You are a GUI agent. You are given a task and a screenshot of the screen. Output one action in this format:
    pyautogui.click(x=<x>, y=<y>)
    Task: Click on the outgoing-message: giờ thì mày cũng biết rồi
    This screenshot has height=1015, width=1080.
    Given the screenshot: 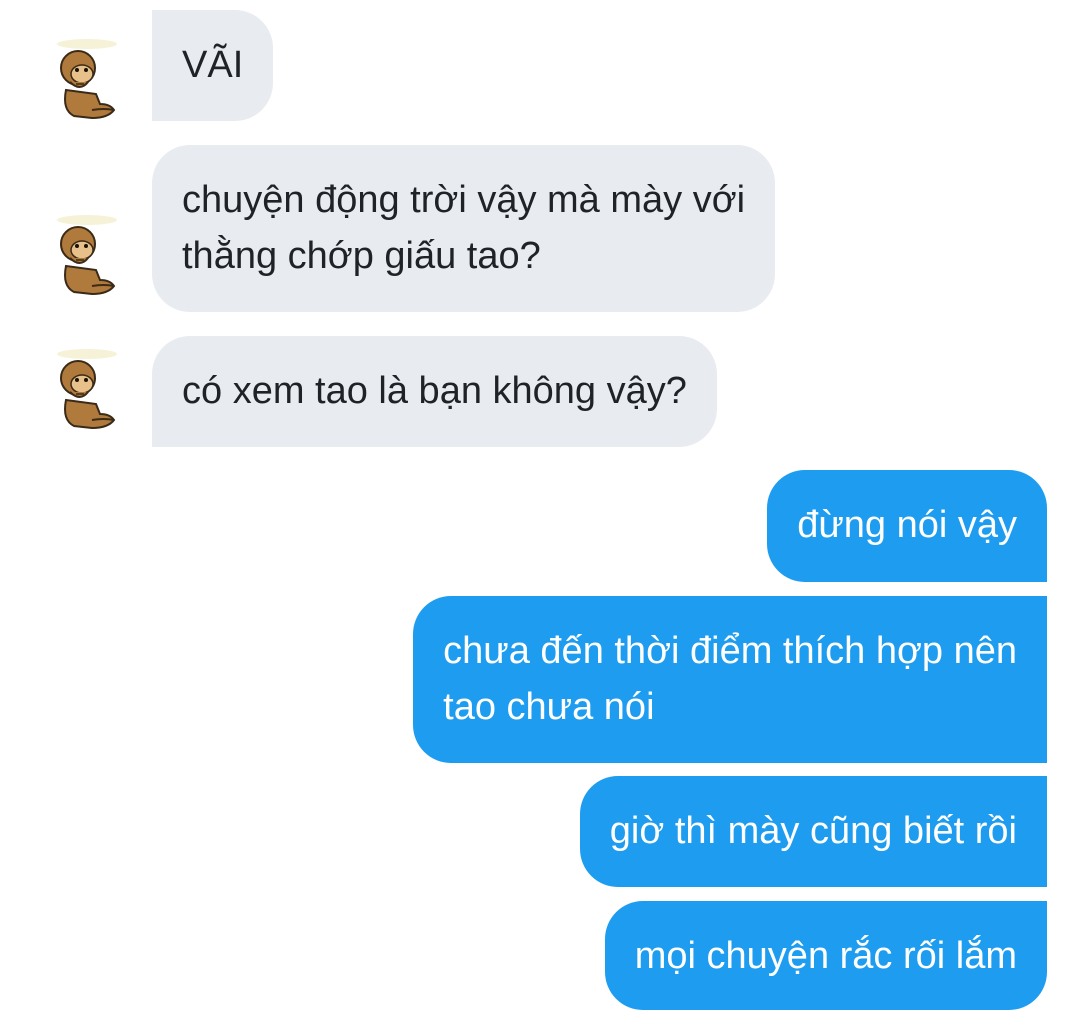 What is the action you would take?
    pyautogui.click(x=813, y=831)
    